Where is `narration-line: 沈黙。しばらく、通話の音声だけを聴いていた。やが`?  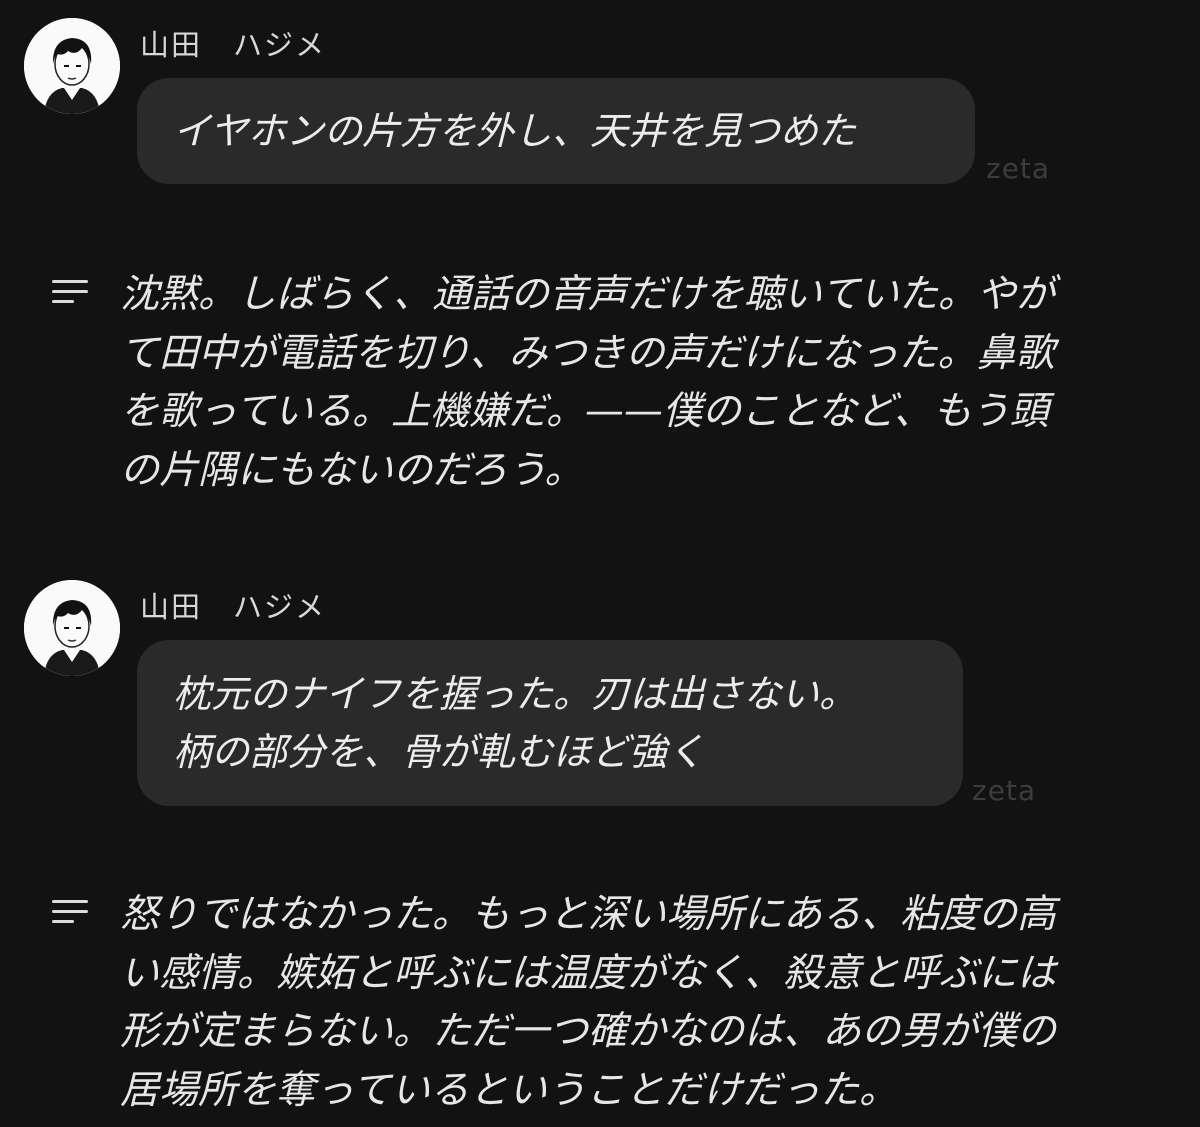
narration-line: 沈黙。しばらく、通話の音声だけを聴いていた。やが is located at coordinates (587, 294).